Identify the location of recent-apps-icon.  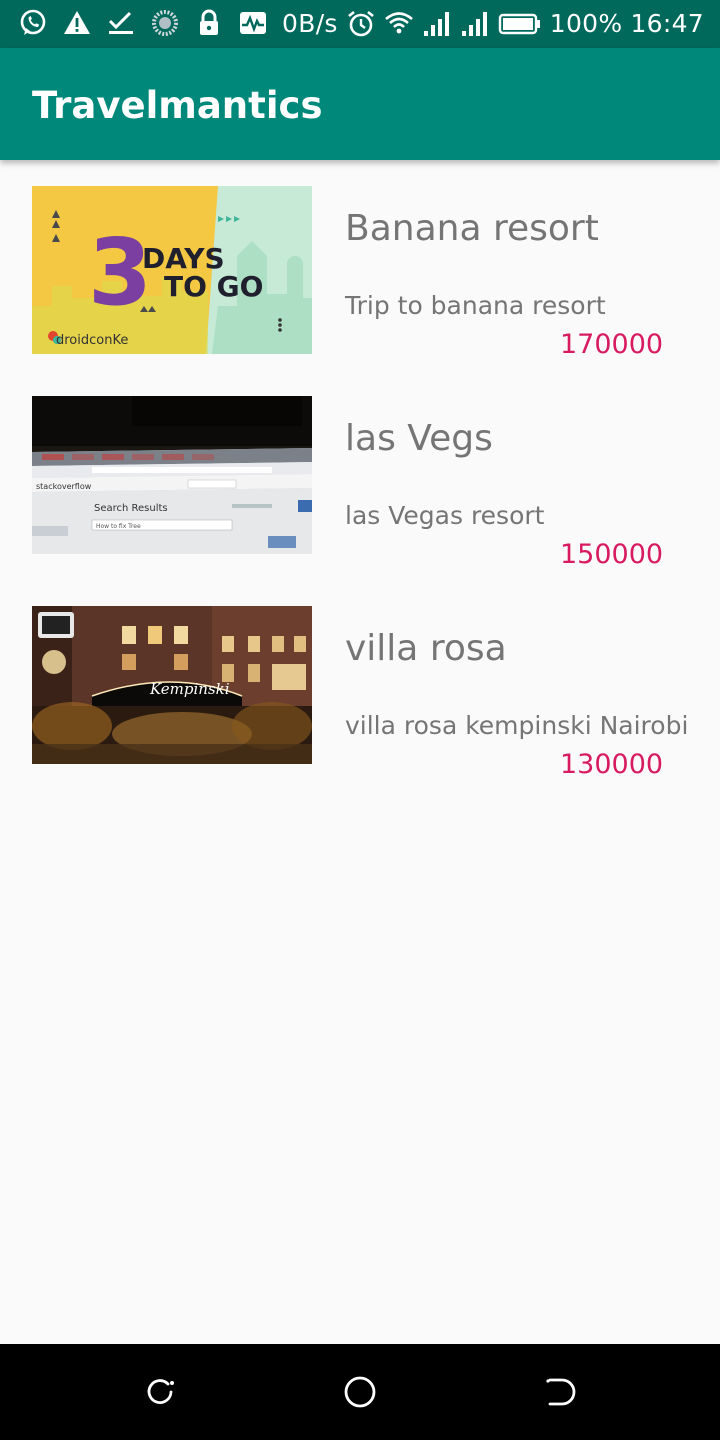
(160, 1392).